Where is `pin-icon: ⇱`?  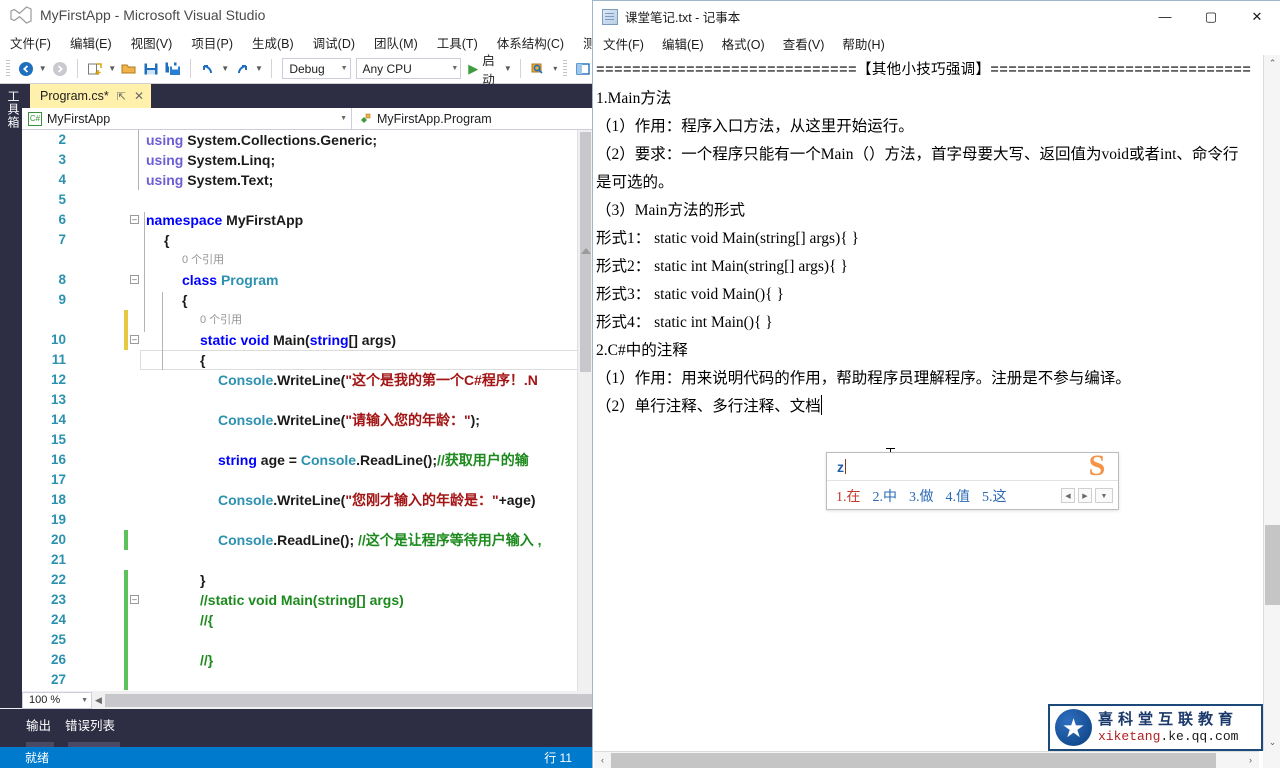
pin-icon: ⇱ is located at coordinates (121, 96).